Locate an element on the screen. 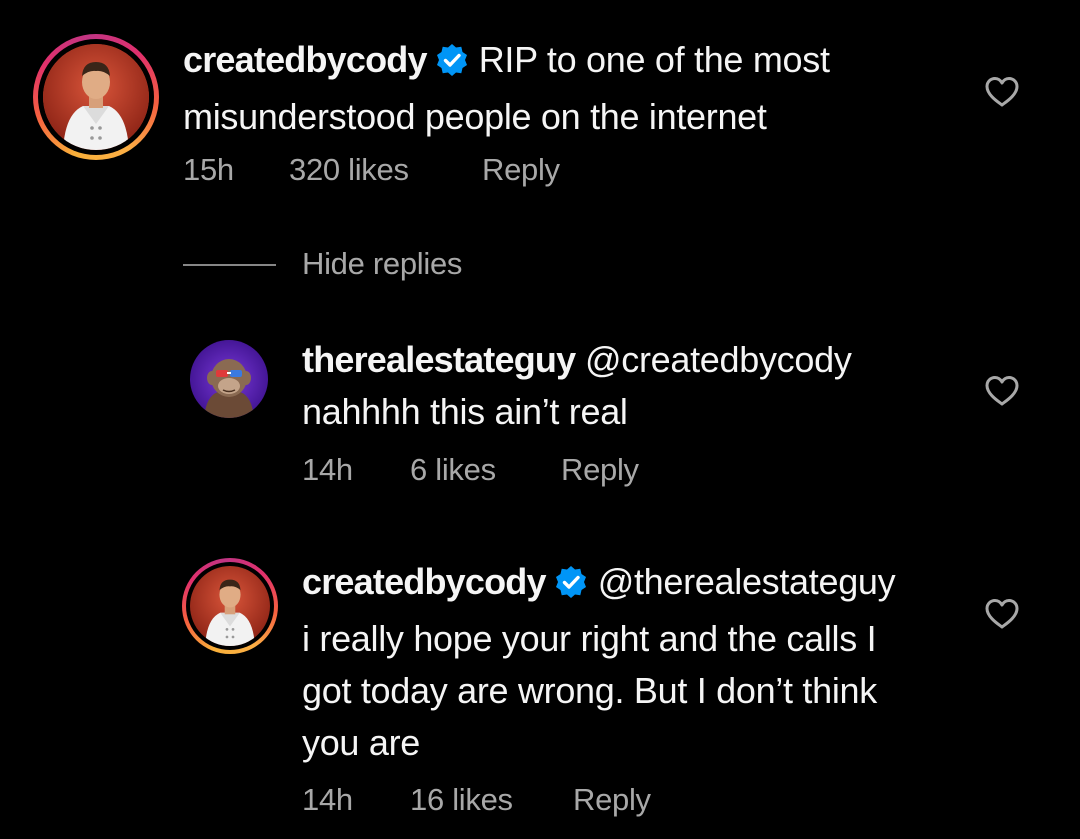  ape-avatar-image is located at coordinates (229, 379).